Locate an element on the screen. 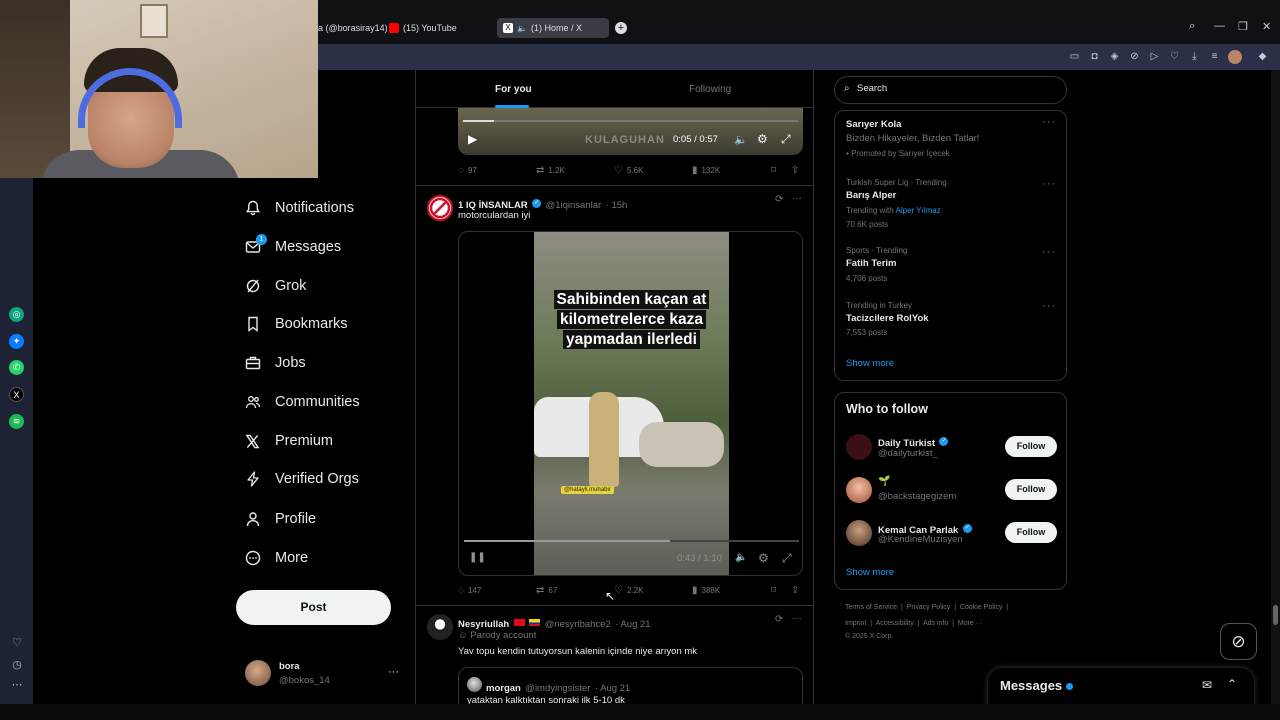 The height and width of the screenshot is (720, 1280). nav-messages: 1 Messages is located at coordinates (292, 246).